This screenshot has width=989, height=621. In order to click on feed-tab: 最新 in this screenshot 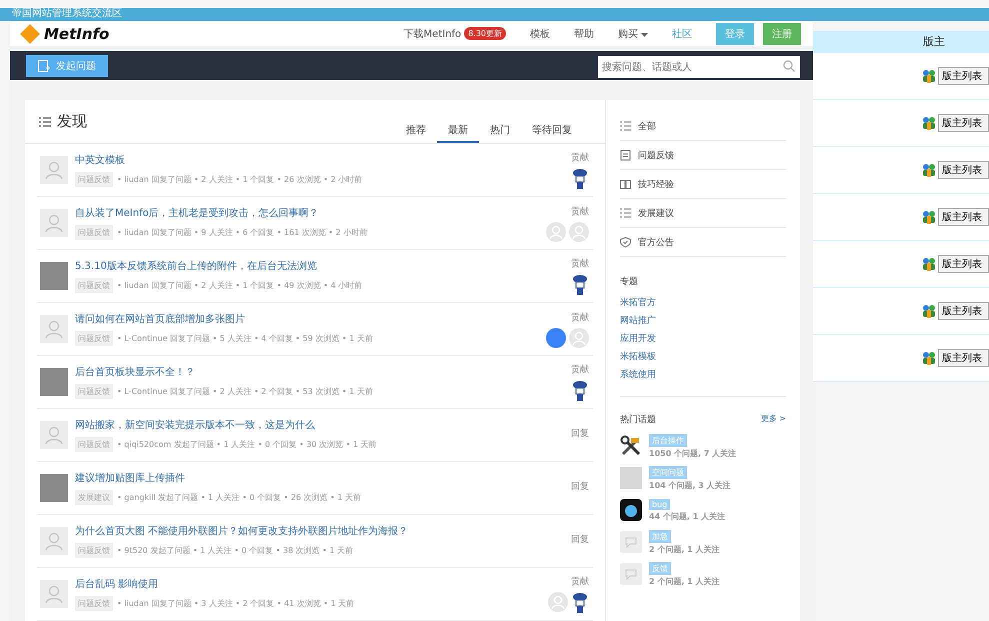, I will do `click(458, 133)`.